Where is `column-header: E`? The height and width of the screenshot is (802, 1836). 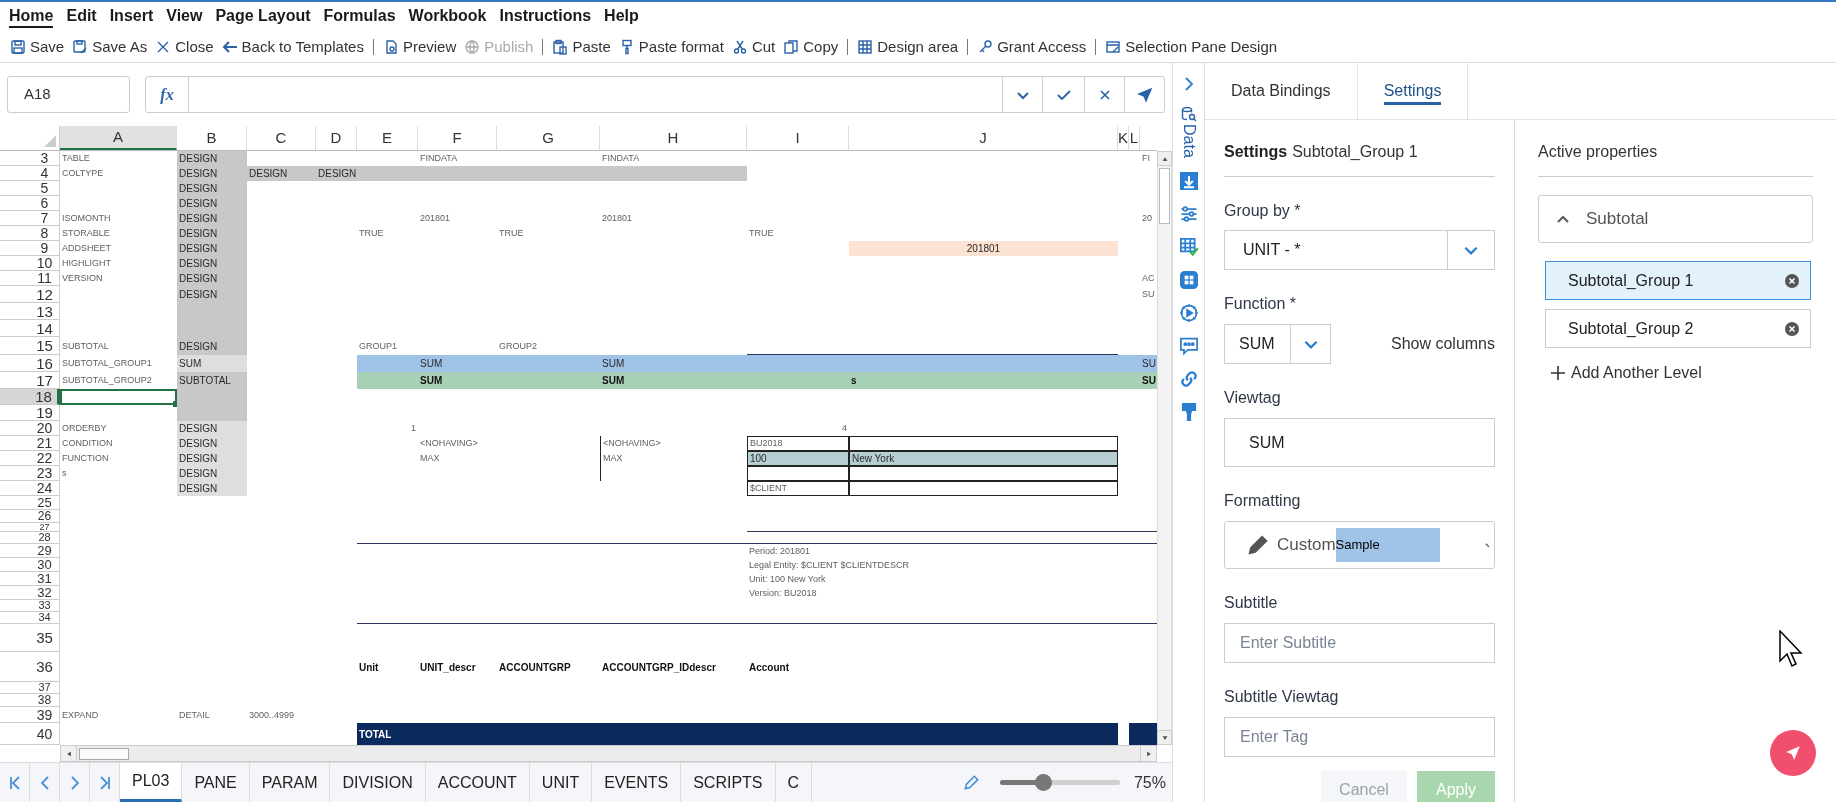 column-header: E is located at coordinates (387, 138).